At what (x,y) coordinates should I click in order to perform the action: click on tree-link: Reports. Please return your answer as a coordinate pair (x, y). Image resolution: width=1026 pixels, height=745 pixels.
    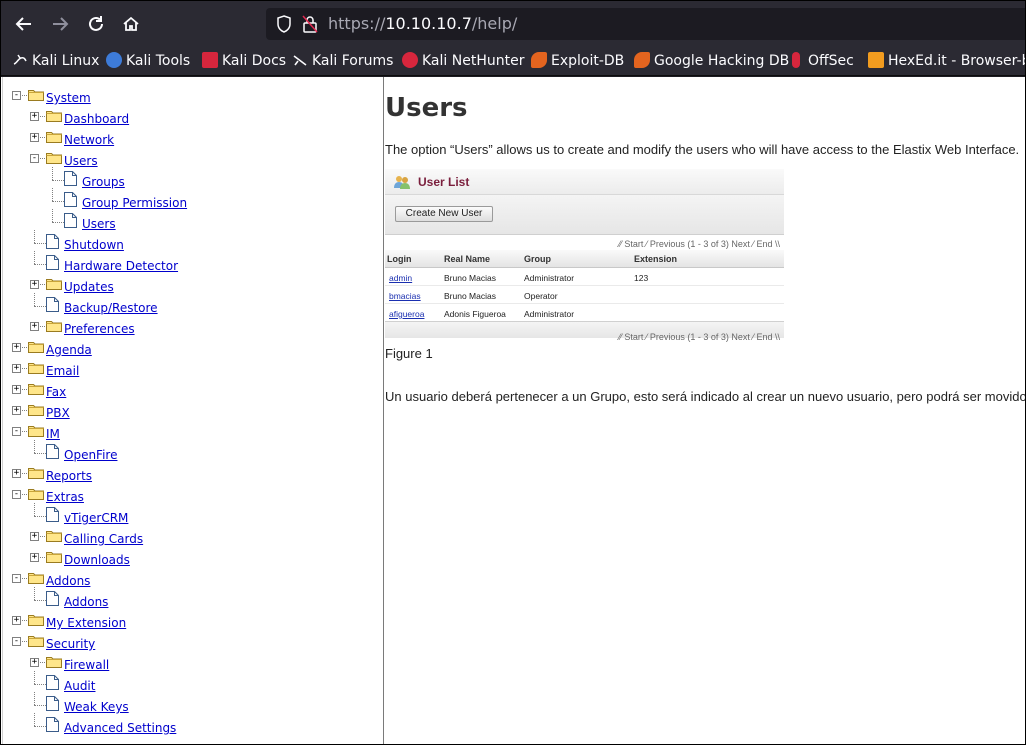
    Looking at the image, I should click on (69, 476).